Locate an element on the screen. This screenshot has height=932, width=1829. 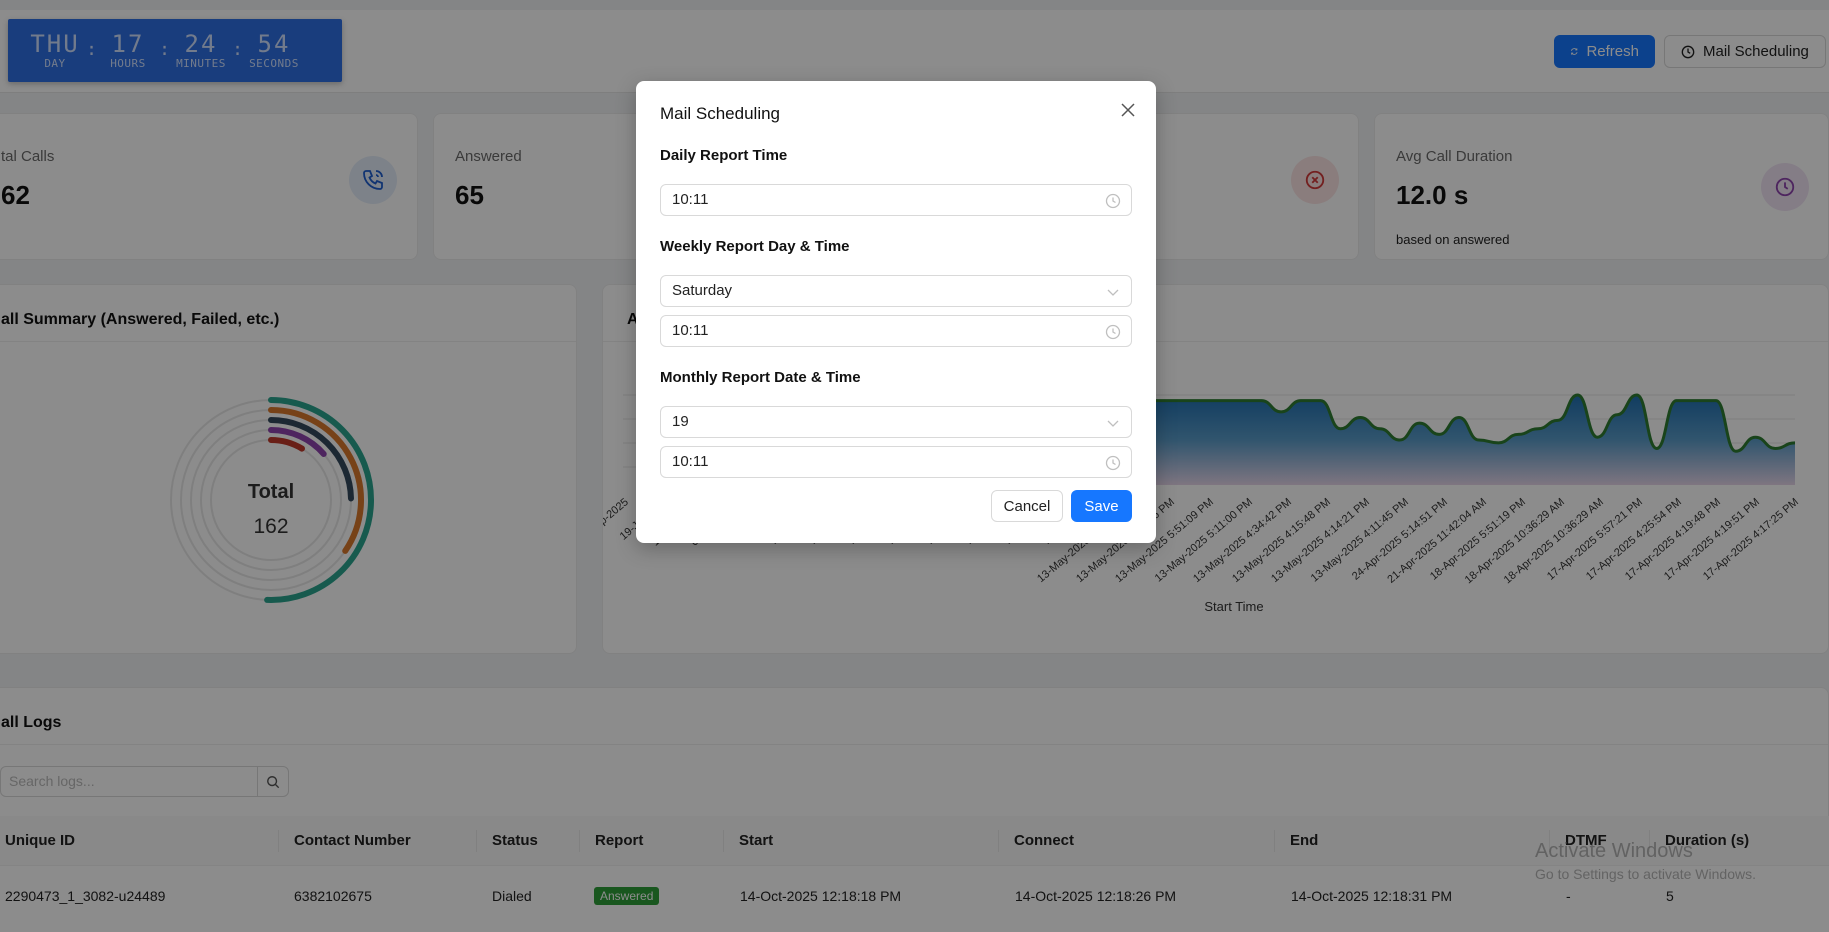
weekly-report-label: Weekly Report Day & Time is located at coordinates (755, 246).